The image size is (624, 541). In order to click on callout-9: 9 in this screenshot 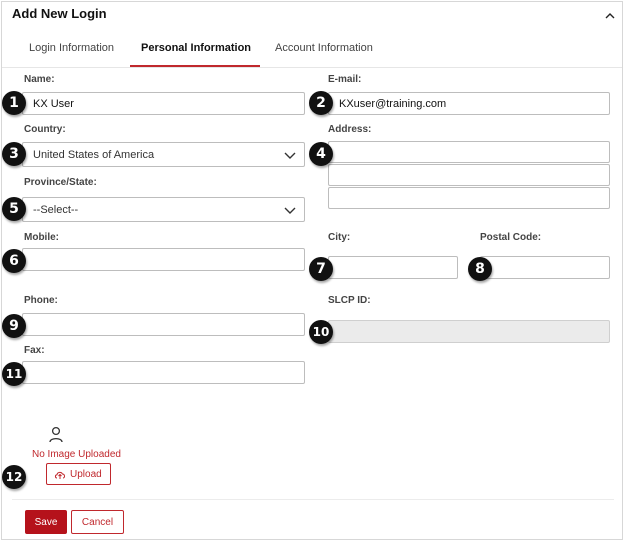, I will do `click(14, 326)`.